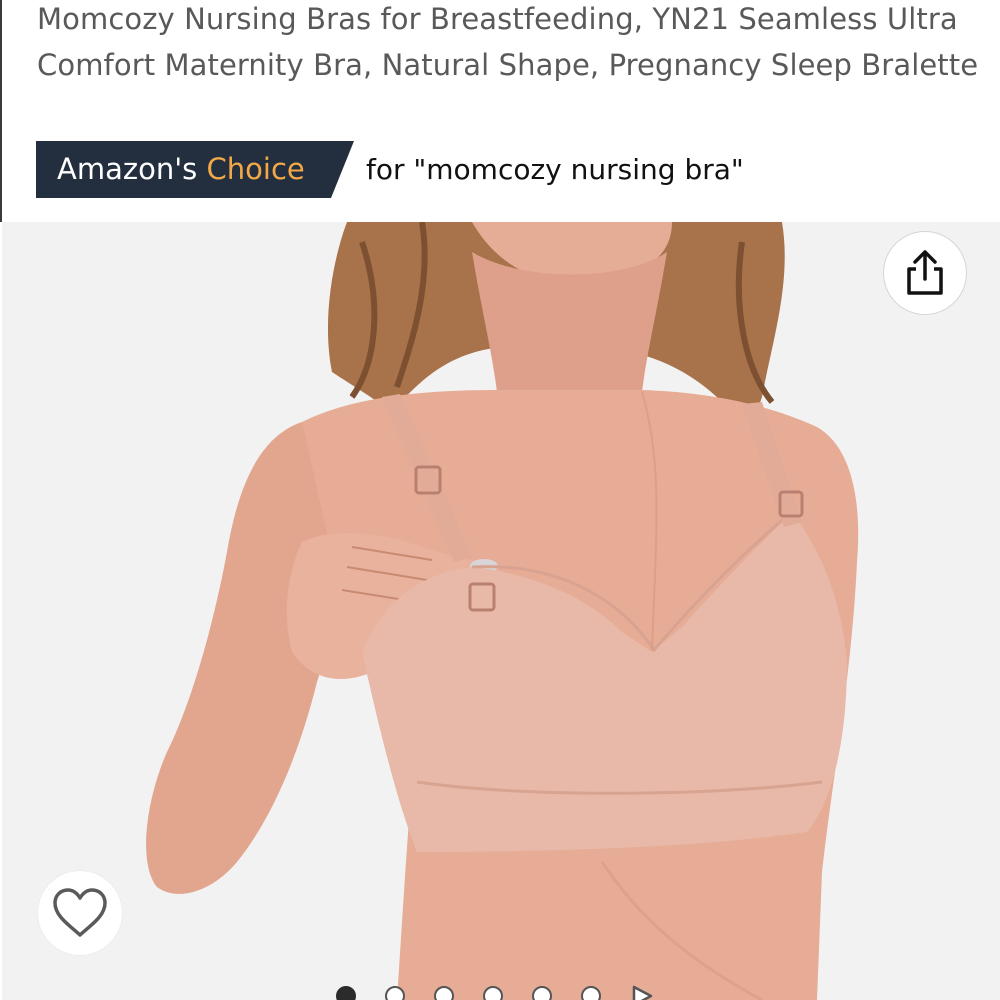 The height and width of the screenshot is (1000, 1000). Describe the element at coordinates (1, 111) in the screenshot. I see `left-edge-divider` at that location.